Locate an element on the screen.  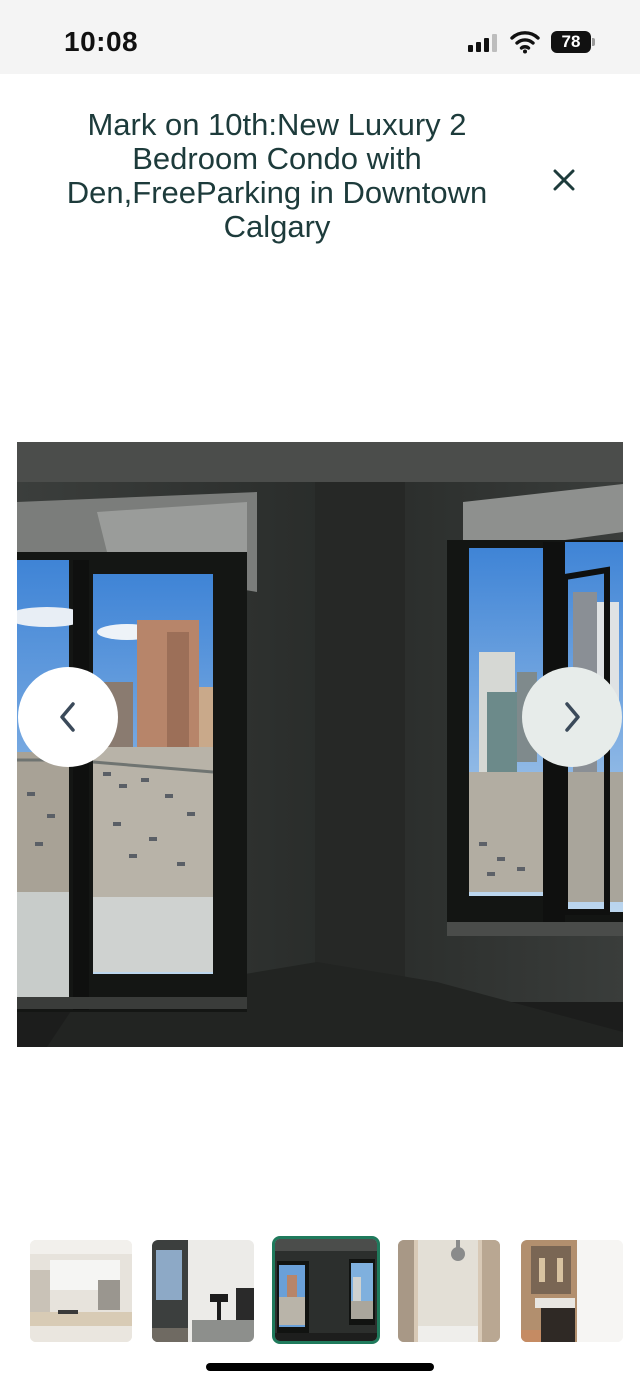
wifi-icon is located at coordinates (525, 42).